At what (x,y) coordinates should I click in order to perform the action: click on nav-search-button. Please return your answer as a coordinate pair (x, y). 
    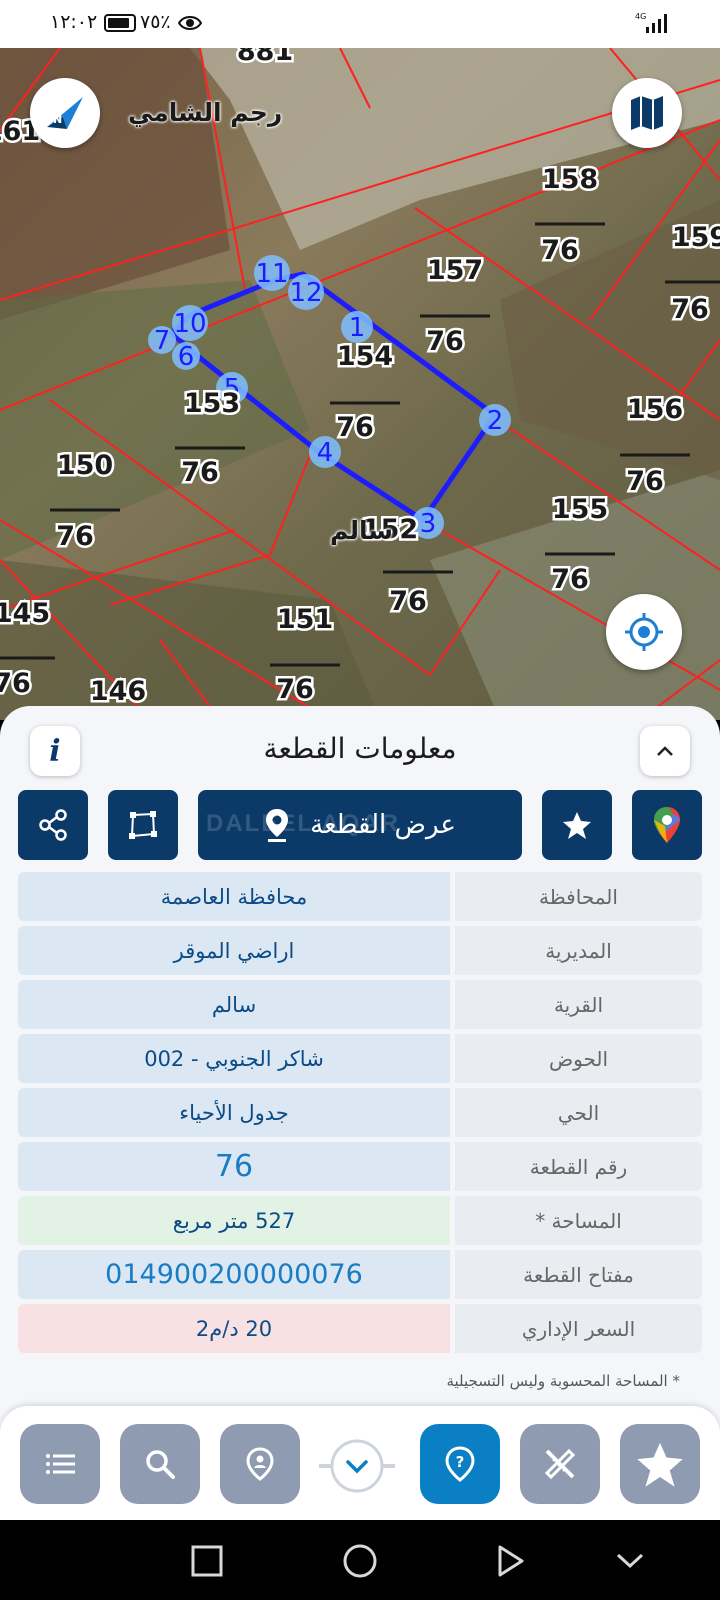
    Looking at the image, I should click on (160, 1464).